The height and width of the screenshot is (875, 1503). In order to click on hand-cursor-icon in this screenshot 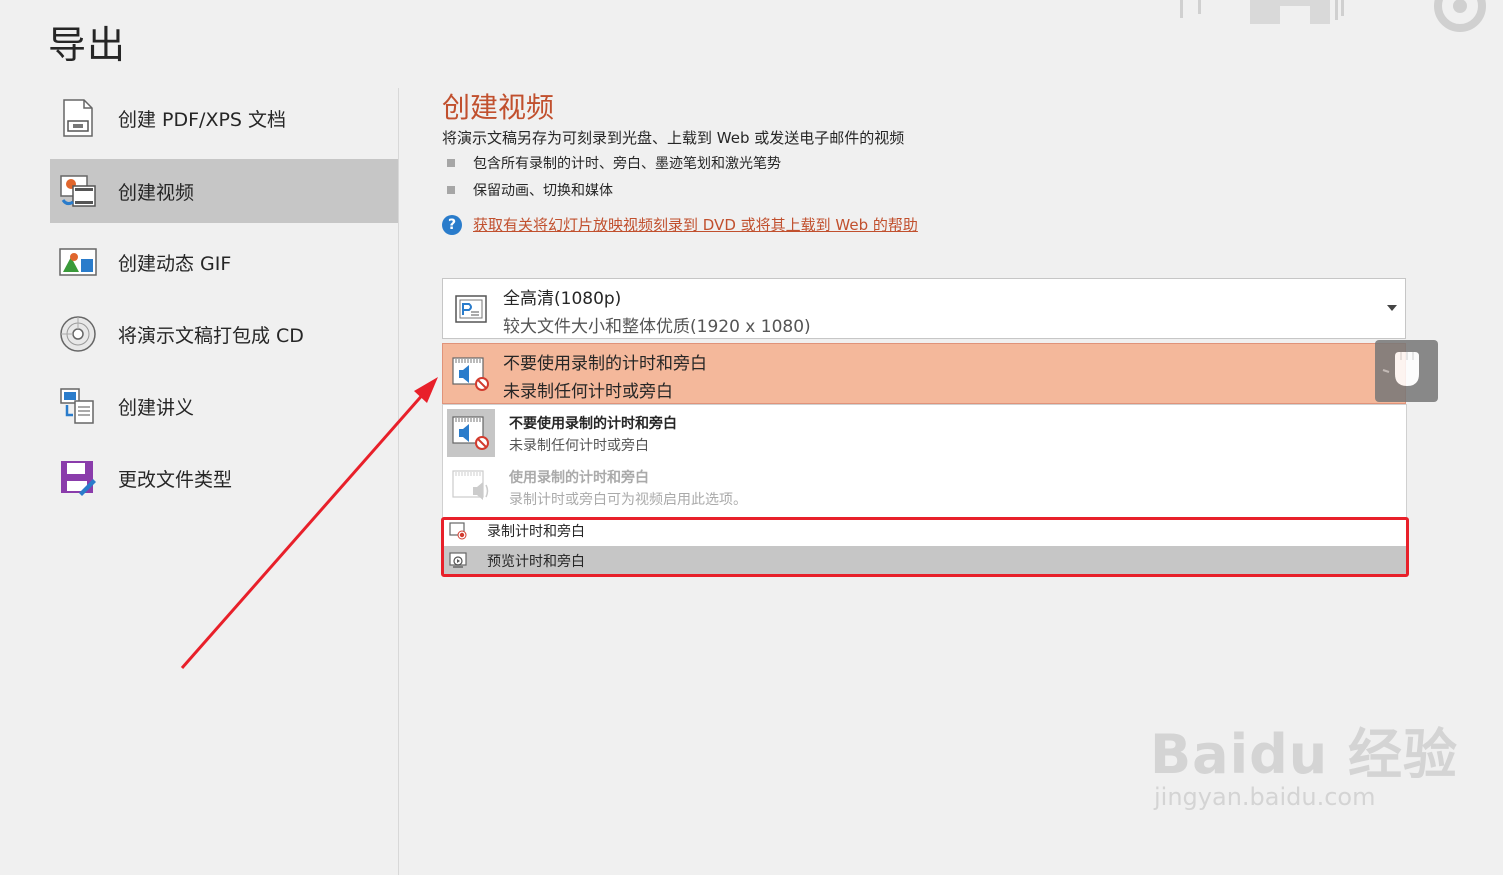, I will do `click(1400, 369)`.